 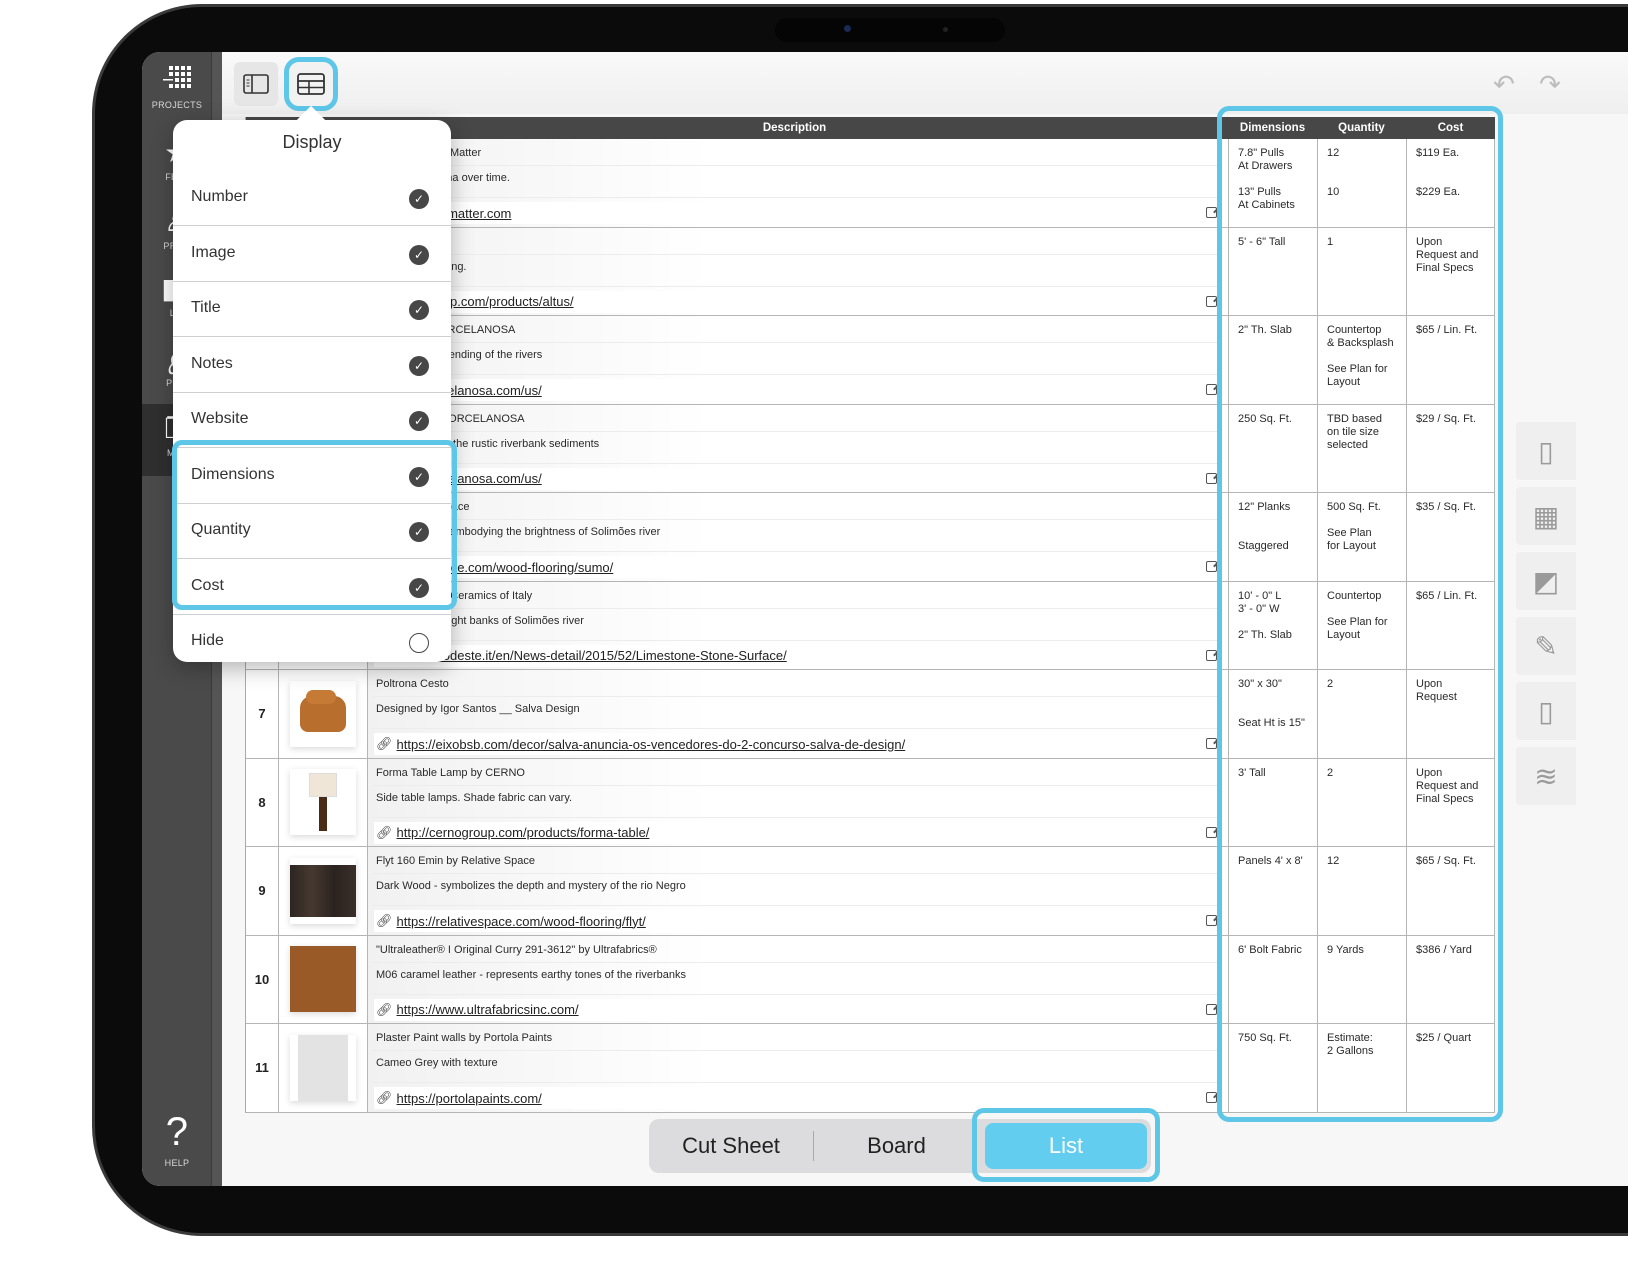 I want to click on dimensions-cell: 2" Th. Slab, so click(x=1272, y=360).